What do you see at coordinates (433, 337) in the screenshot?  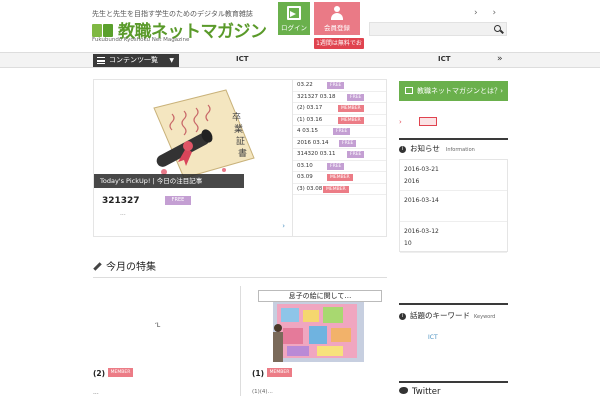 I see `keyword-link: ICT` at bounding box center [433, 337].